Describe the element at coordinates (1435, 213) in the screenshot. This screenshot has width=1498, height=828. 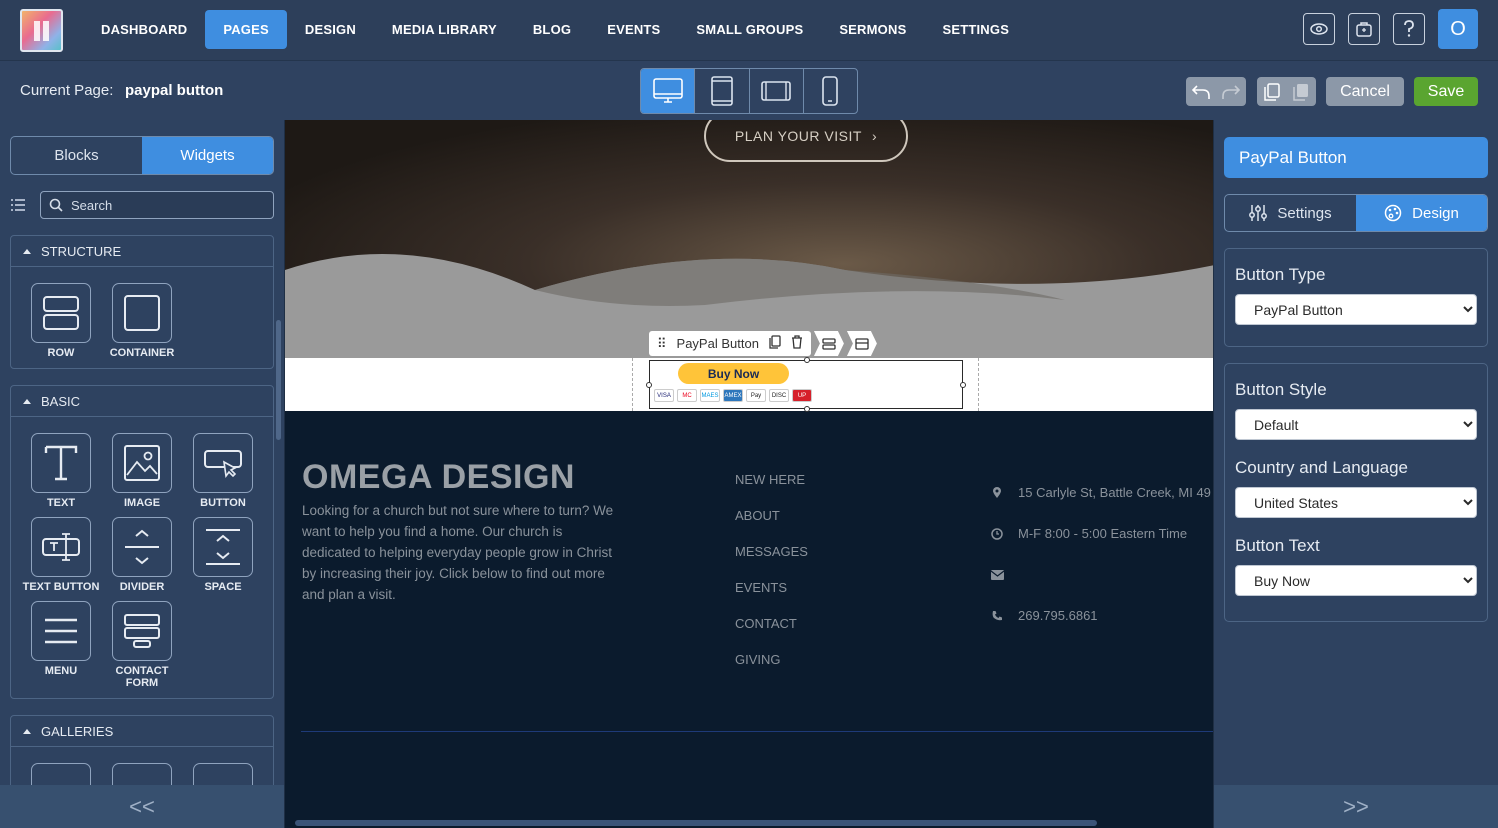
I see `tab-design-label: Design` at that location.